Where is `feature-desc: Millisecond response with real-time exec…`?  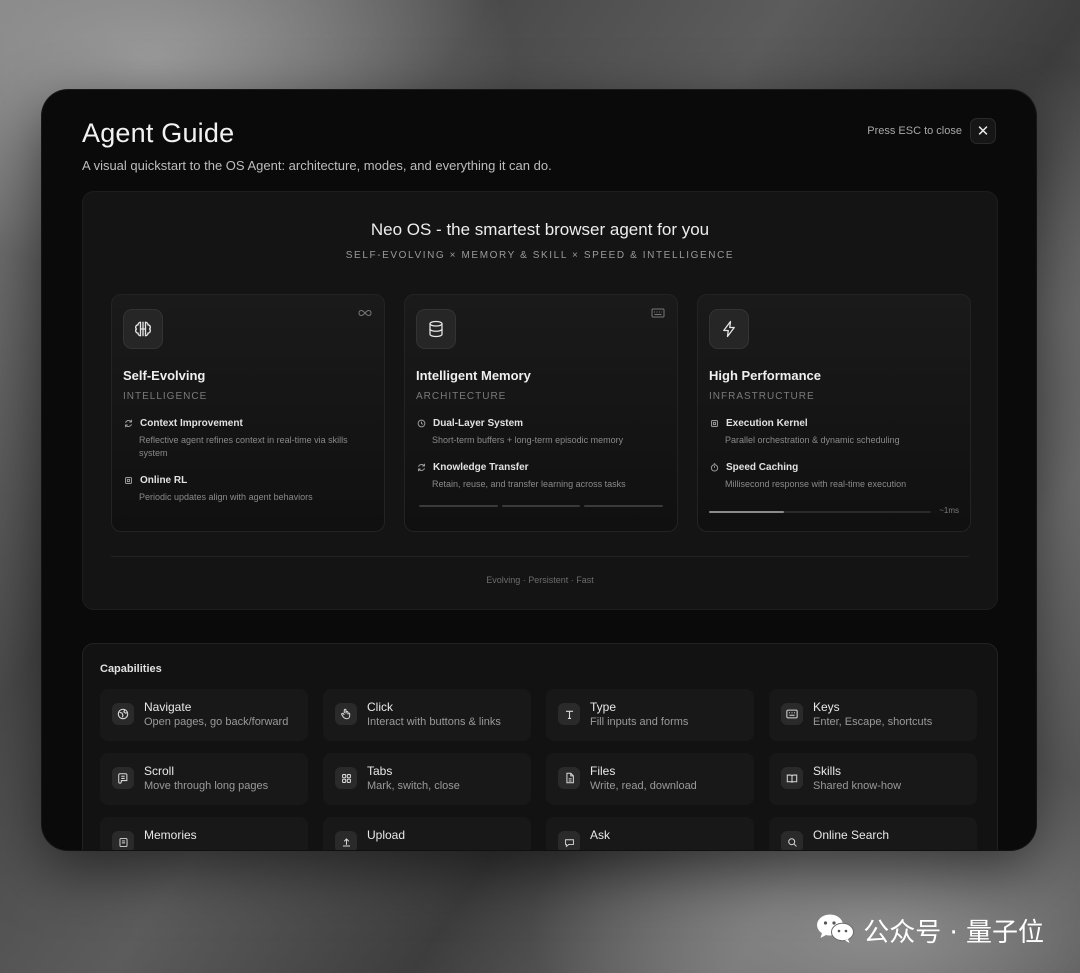 feature-desc: Millisecond response with real-time exec… is located at coordinates (816, 484).